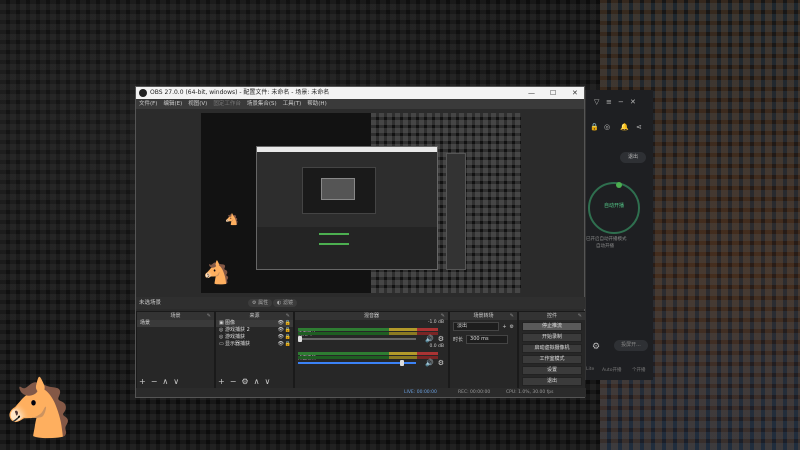  Describe the element at coordinates (154, 381) in the screenshot. I see `remove-scene-icon: −` at that location.